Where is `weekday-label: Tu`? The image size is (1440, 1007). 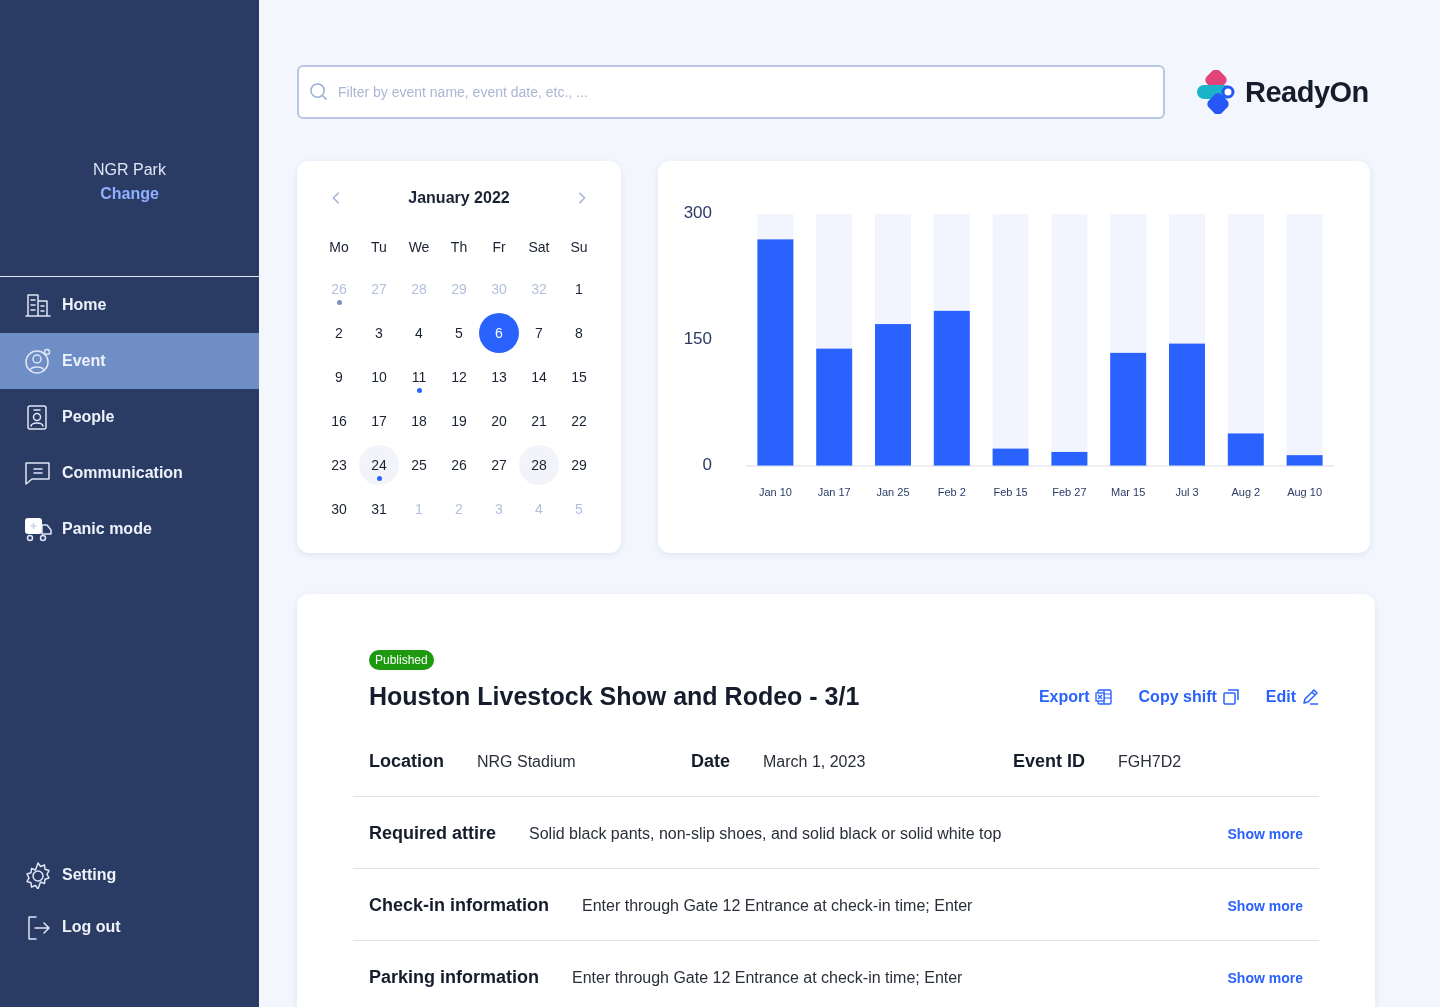 weekday-label: Tu is located at coordinates (379, 247).